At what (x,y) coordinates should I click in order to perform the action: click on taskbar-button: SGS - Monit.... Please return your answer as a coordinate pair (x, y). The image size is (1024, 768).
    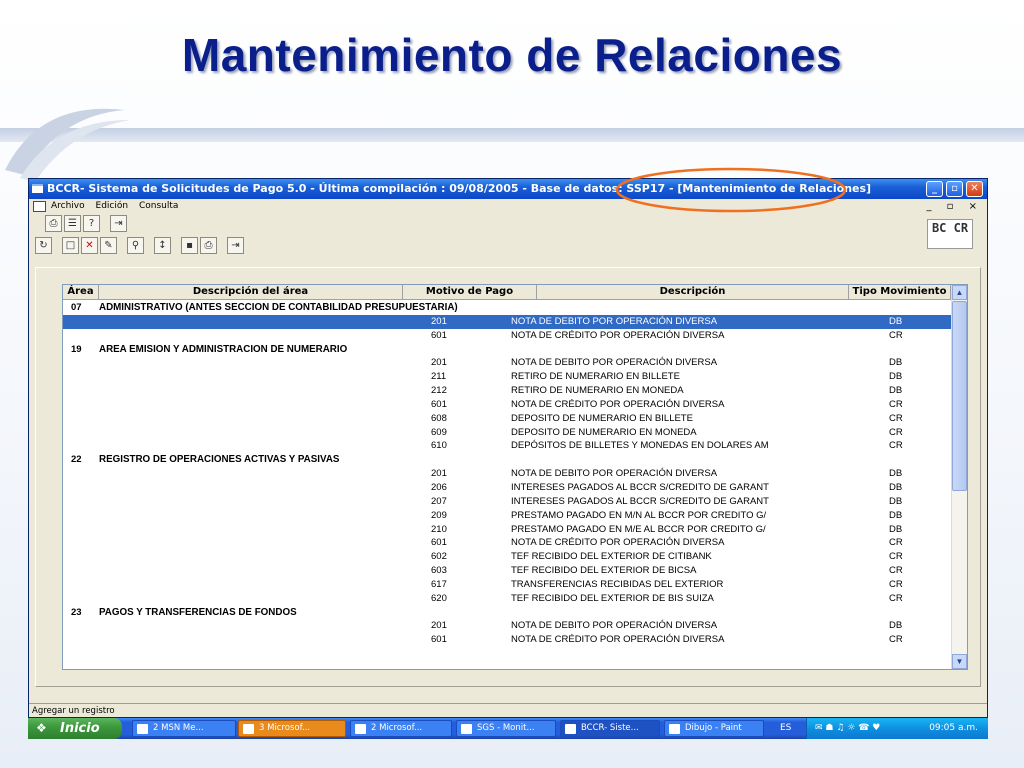
    Looking at the image, I should click on (506, 728).